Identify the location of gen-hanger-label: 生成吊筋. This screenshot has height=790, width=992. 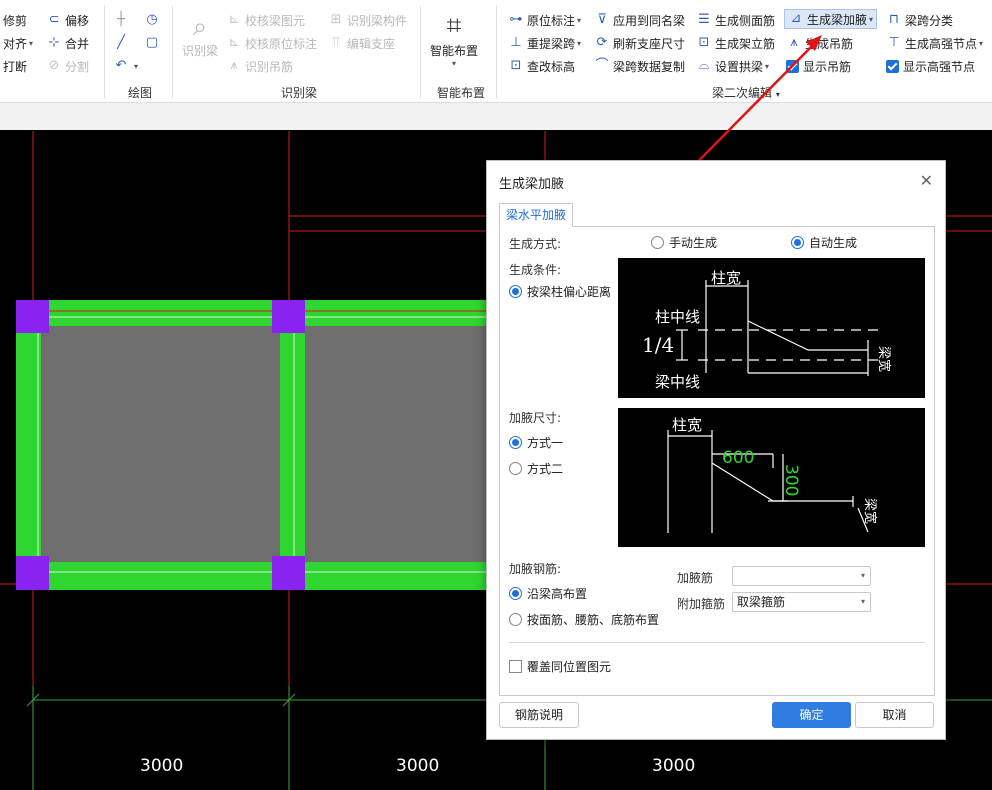
(829, 43).